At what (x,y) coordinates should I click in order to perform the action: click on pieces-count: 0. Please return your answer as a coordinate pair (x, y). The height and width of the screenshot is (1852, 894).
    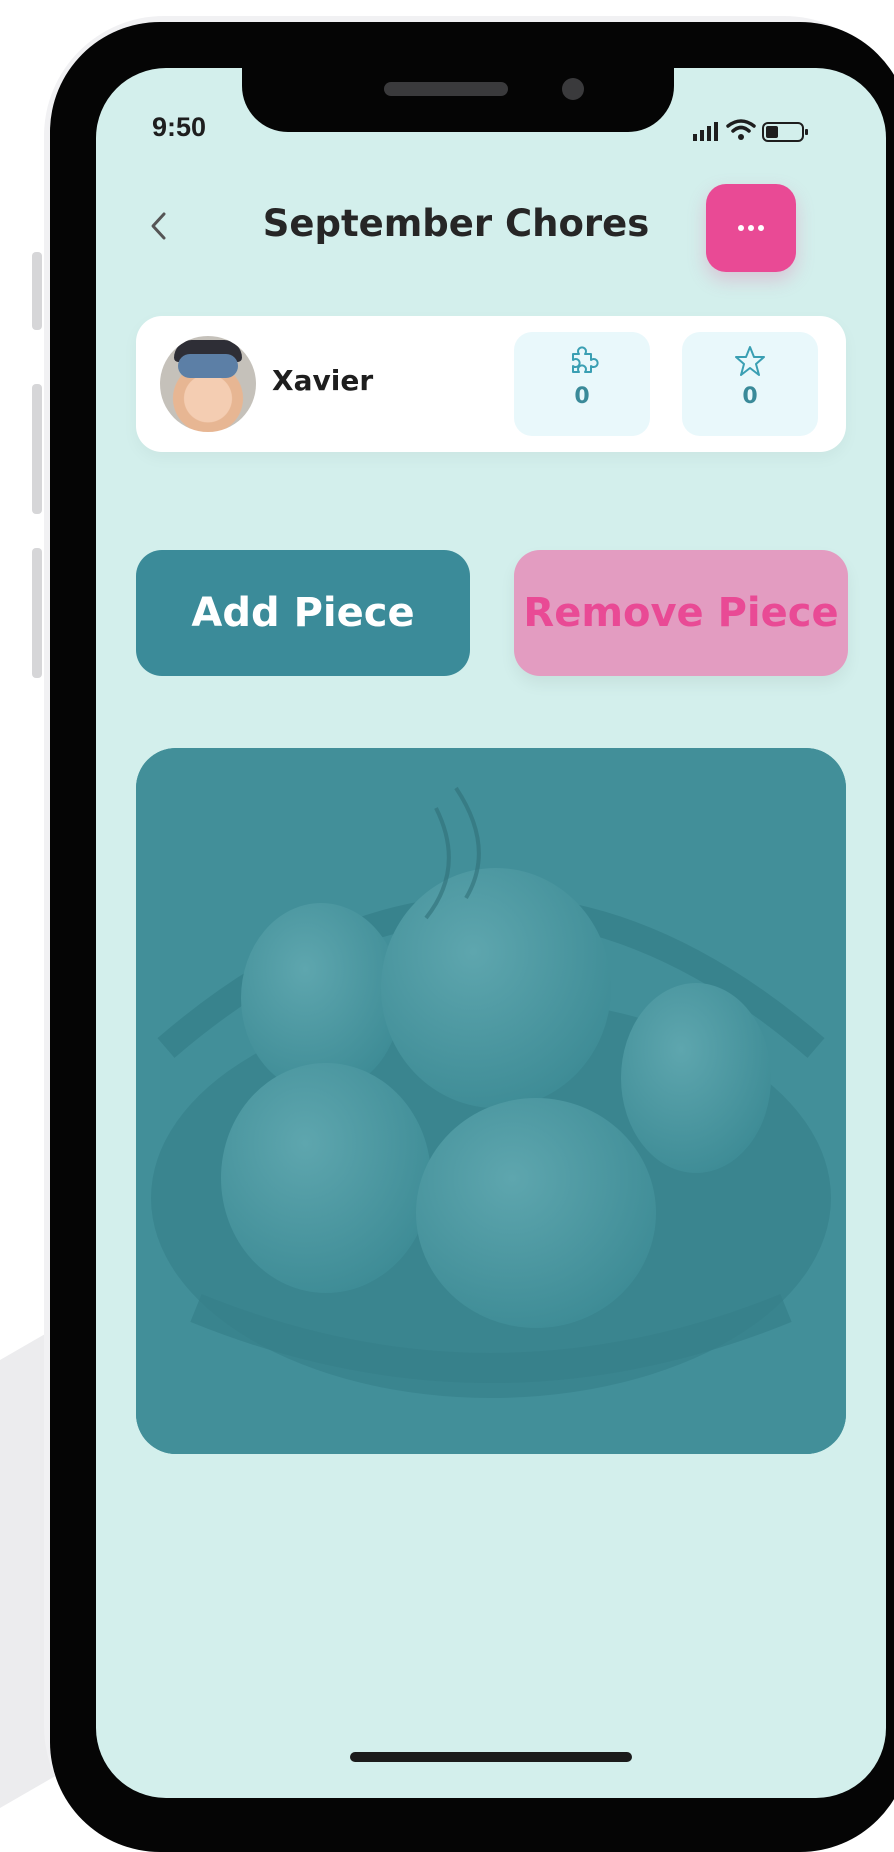
    Looking at the image, I should click on (582, 396).